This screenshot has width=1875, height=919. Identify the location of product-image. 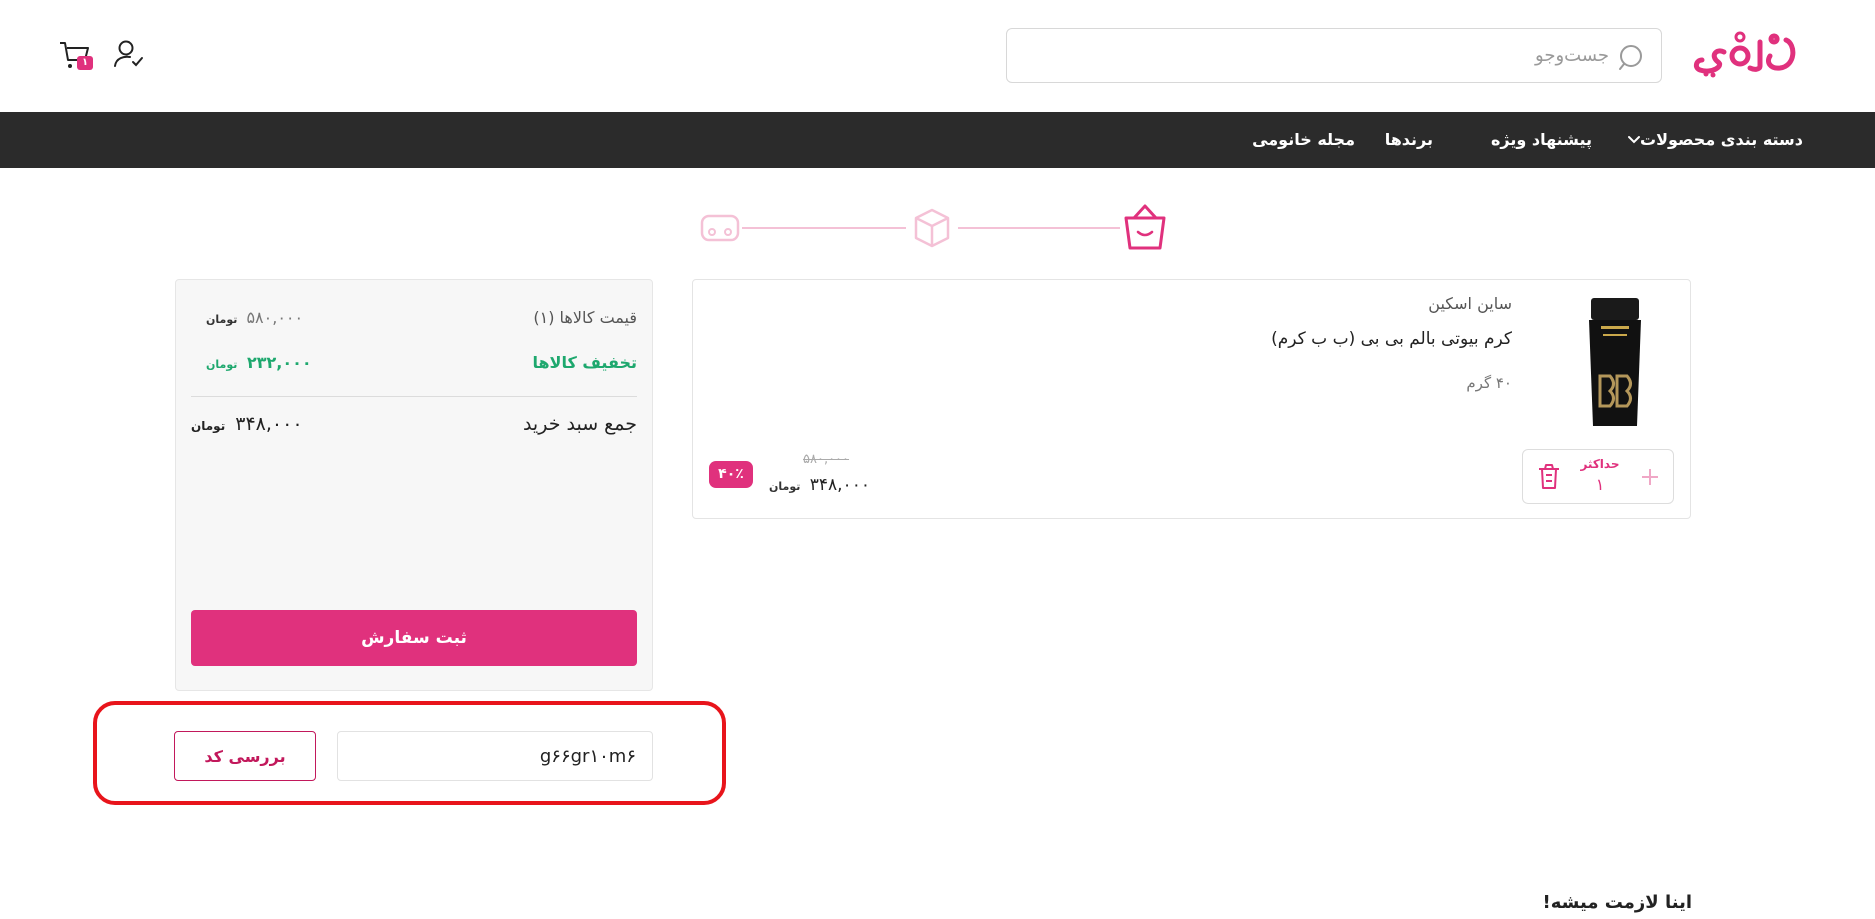
(1615, 364).